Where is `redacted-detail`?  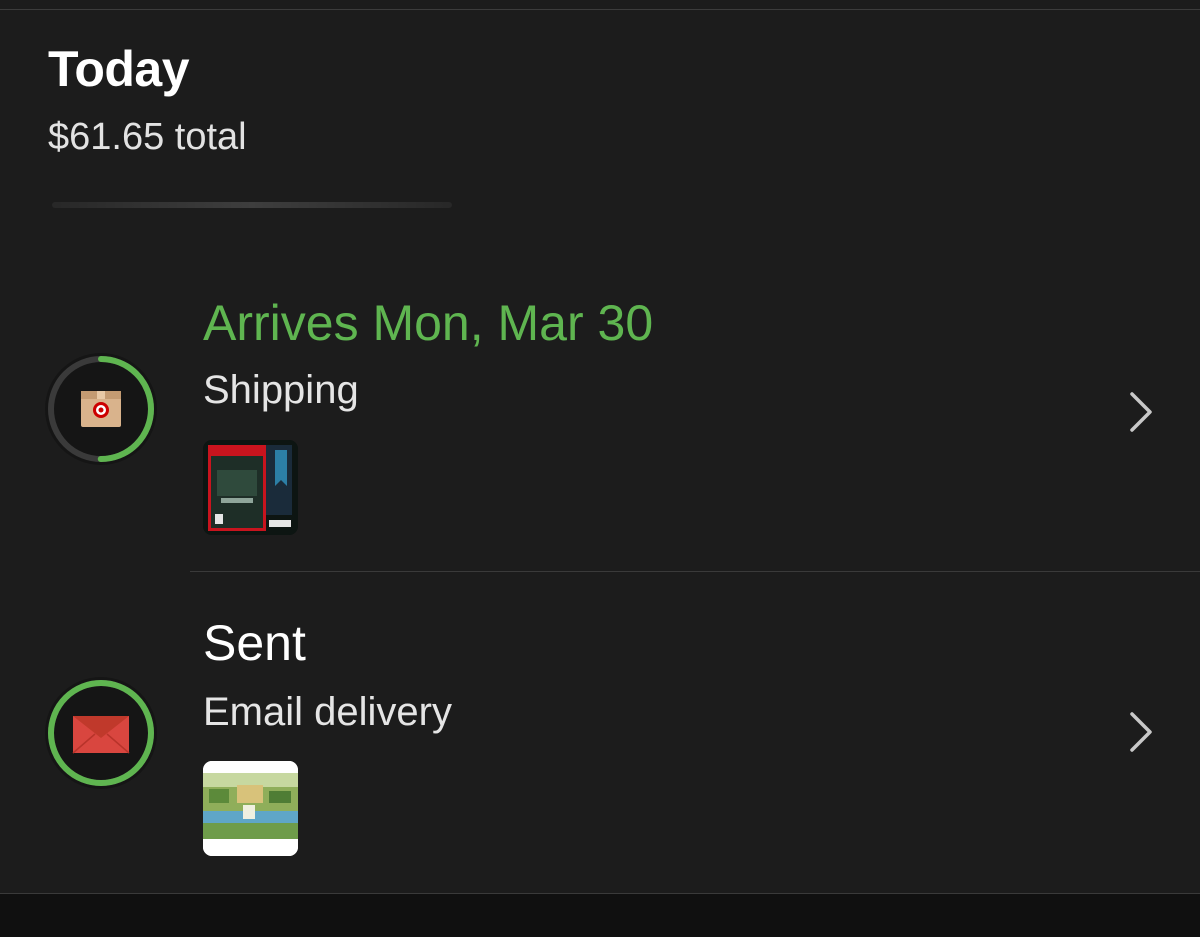
redacted-detail is located at coordinates (252, 205).